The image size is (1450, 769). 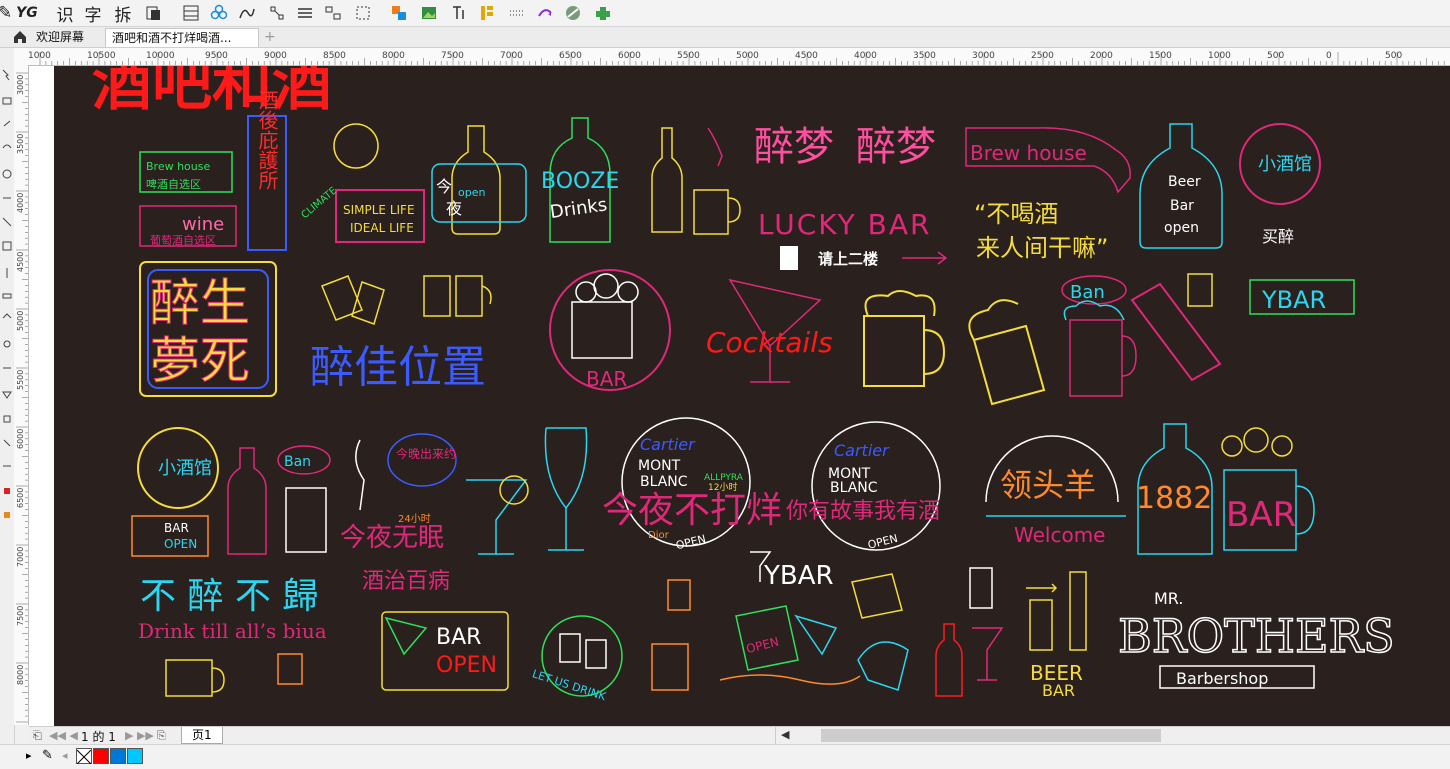 I want to click on ruler-label: 5000, so click(x=20, y=321).